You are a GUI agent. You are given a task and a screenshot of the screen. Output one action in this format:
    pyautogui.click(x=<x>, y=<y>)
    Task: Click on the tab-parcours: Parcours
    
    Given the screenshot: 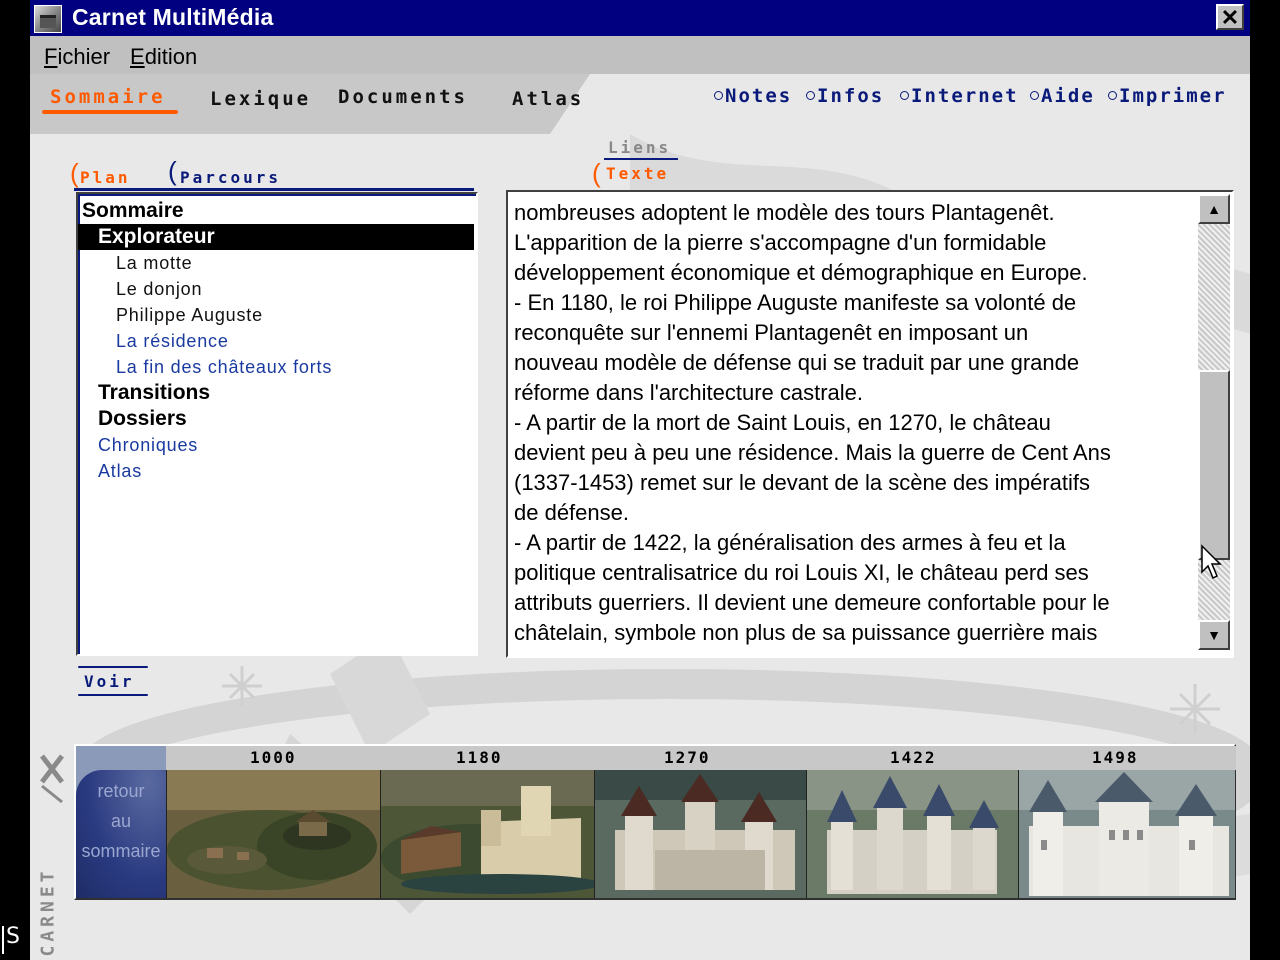 What is the action you would take?
    pyautogui.click(x=230, y=177)
    